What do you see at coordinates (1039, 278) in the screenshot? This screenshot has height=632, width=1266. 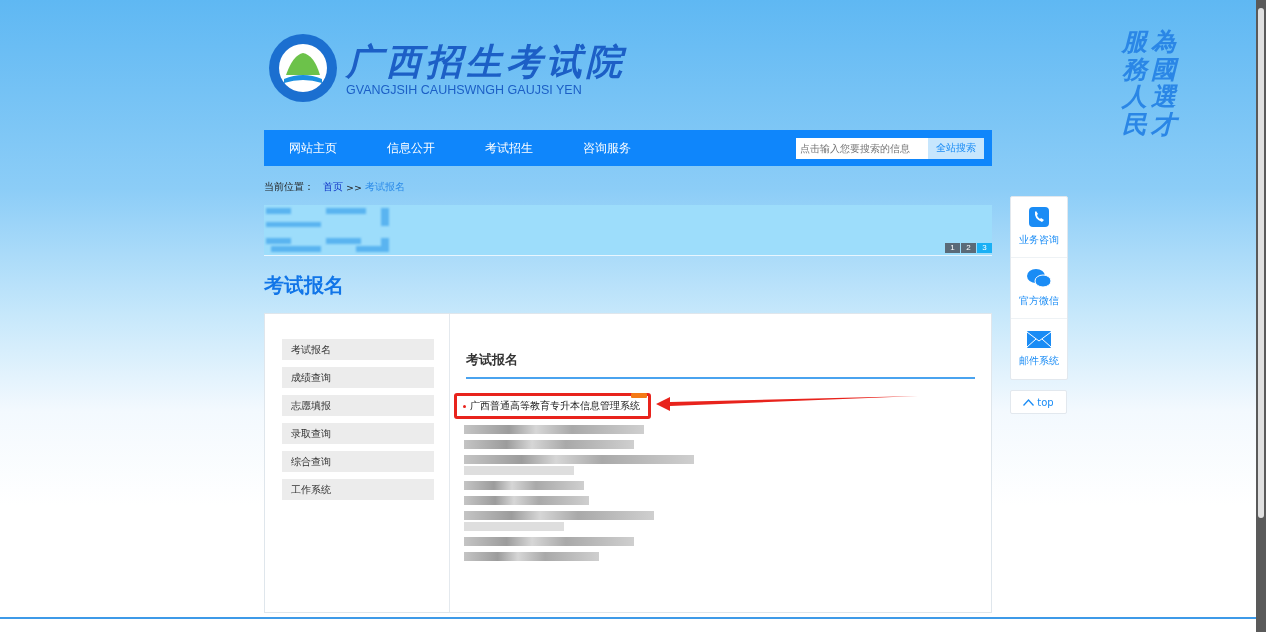 I see `chat-bubbles-icon` at bounding box center [1039, 278].